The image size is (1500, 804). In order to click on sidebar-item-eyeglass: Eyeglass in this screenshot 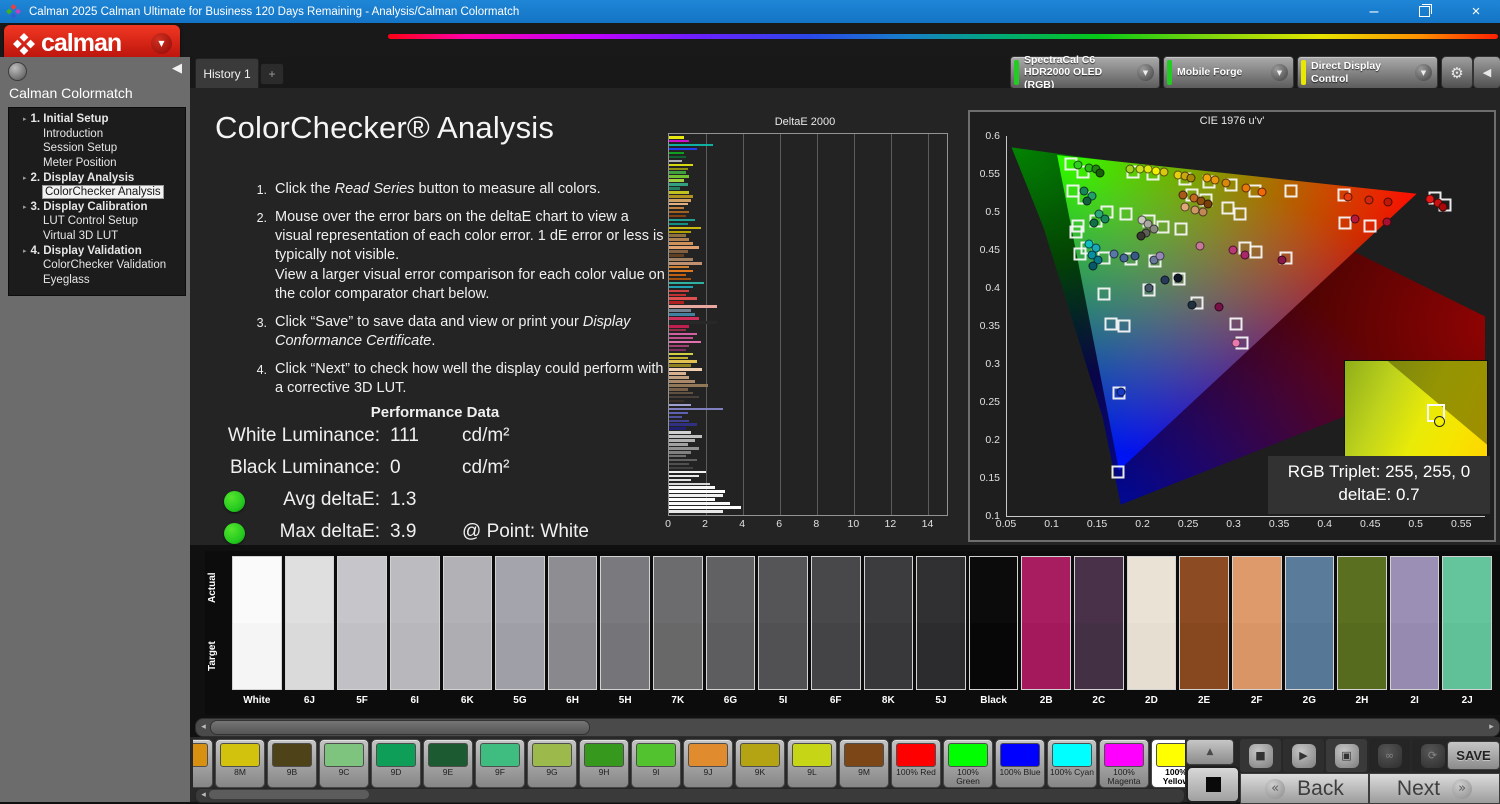, I will do `click(97, 280)`.